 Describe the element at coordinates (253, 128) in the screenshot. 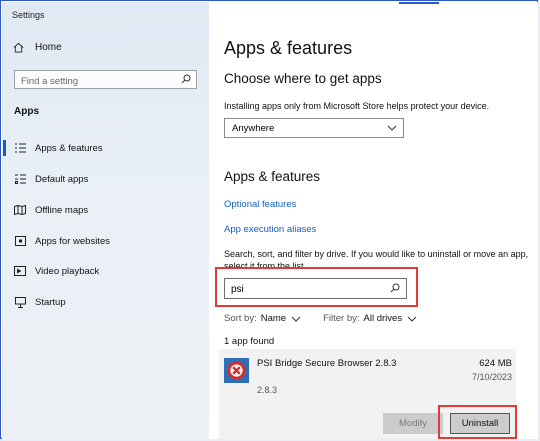

I see `dropdown-value: Anywhere` at that location.